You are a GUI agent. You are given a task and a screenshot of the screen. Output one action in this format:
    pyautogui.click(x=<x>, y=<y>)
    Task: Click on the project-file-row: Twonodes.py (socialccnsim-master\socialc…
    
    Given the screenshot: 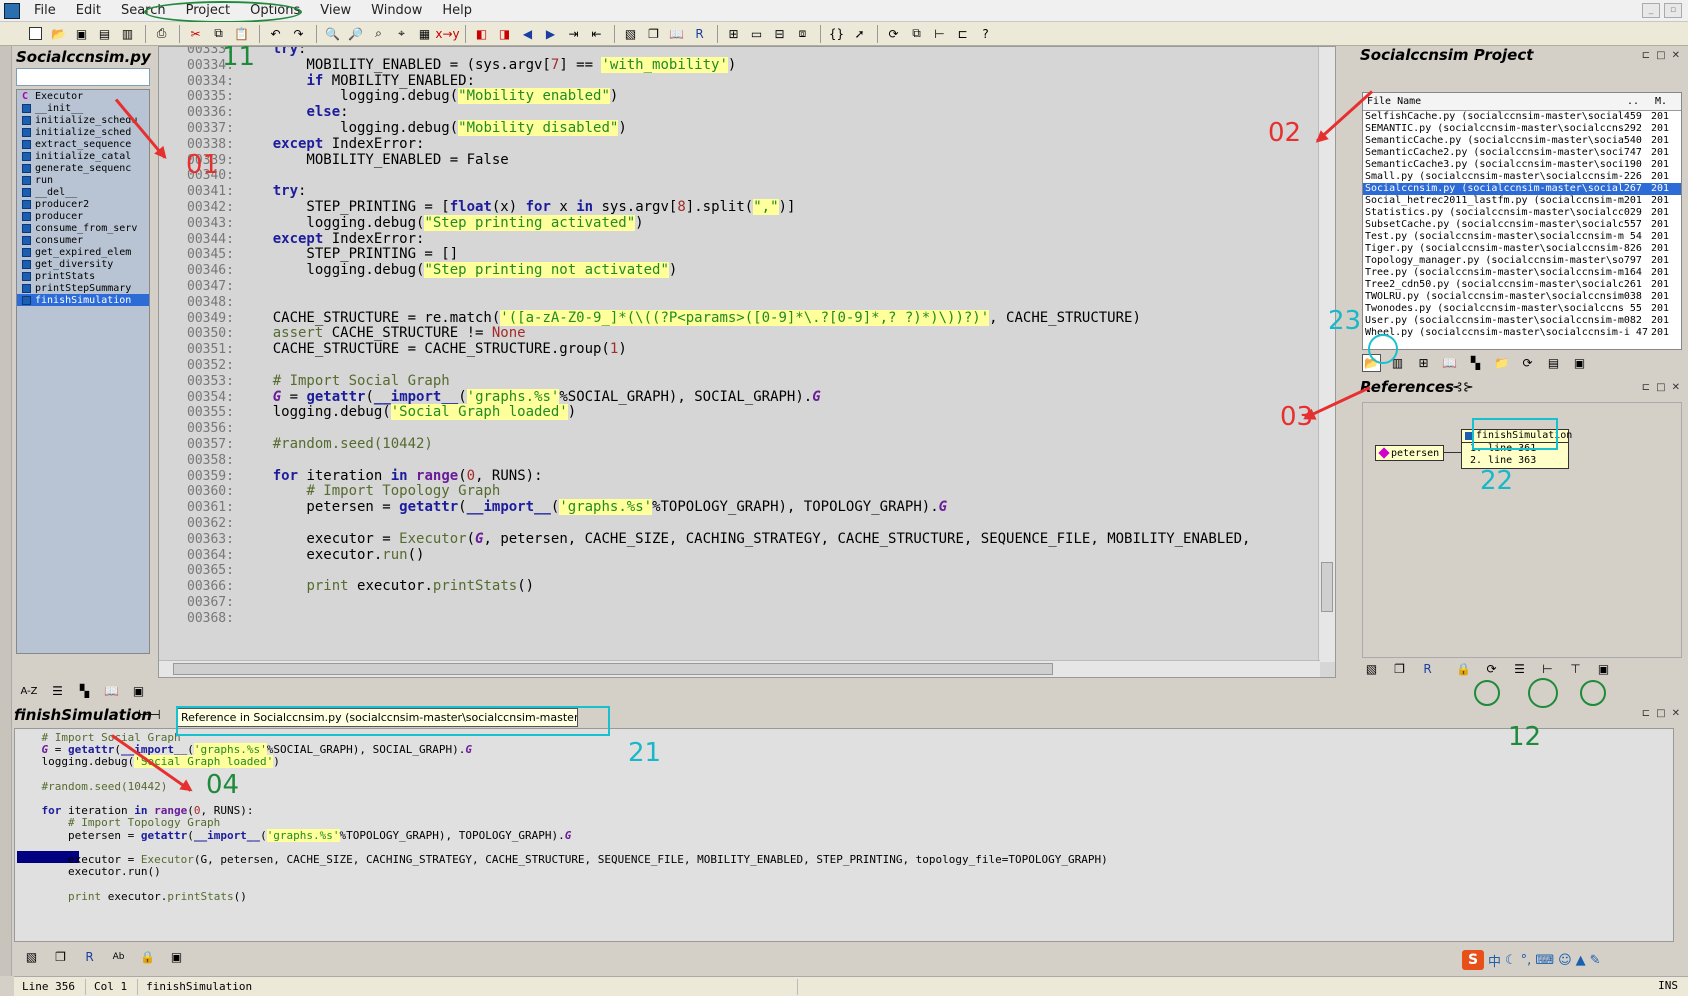 What is the action you would take?
    pyautogui.click(x=1522, y=309)
    